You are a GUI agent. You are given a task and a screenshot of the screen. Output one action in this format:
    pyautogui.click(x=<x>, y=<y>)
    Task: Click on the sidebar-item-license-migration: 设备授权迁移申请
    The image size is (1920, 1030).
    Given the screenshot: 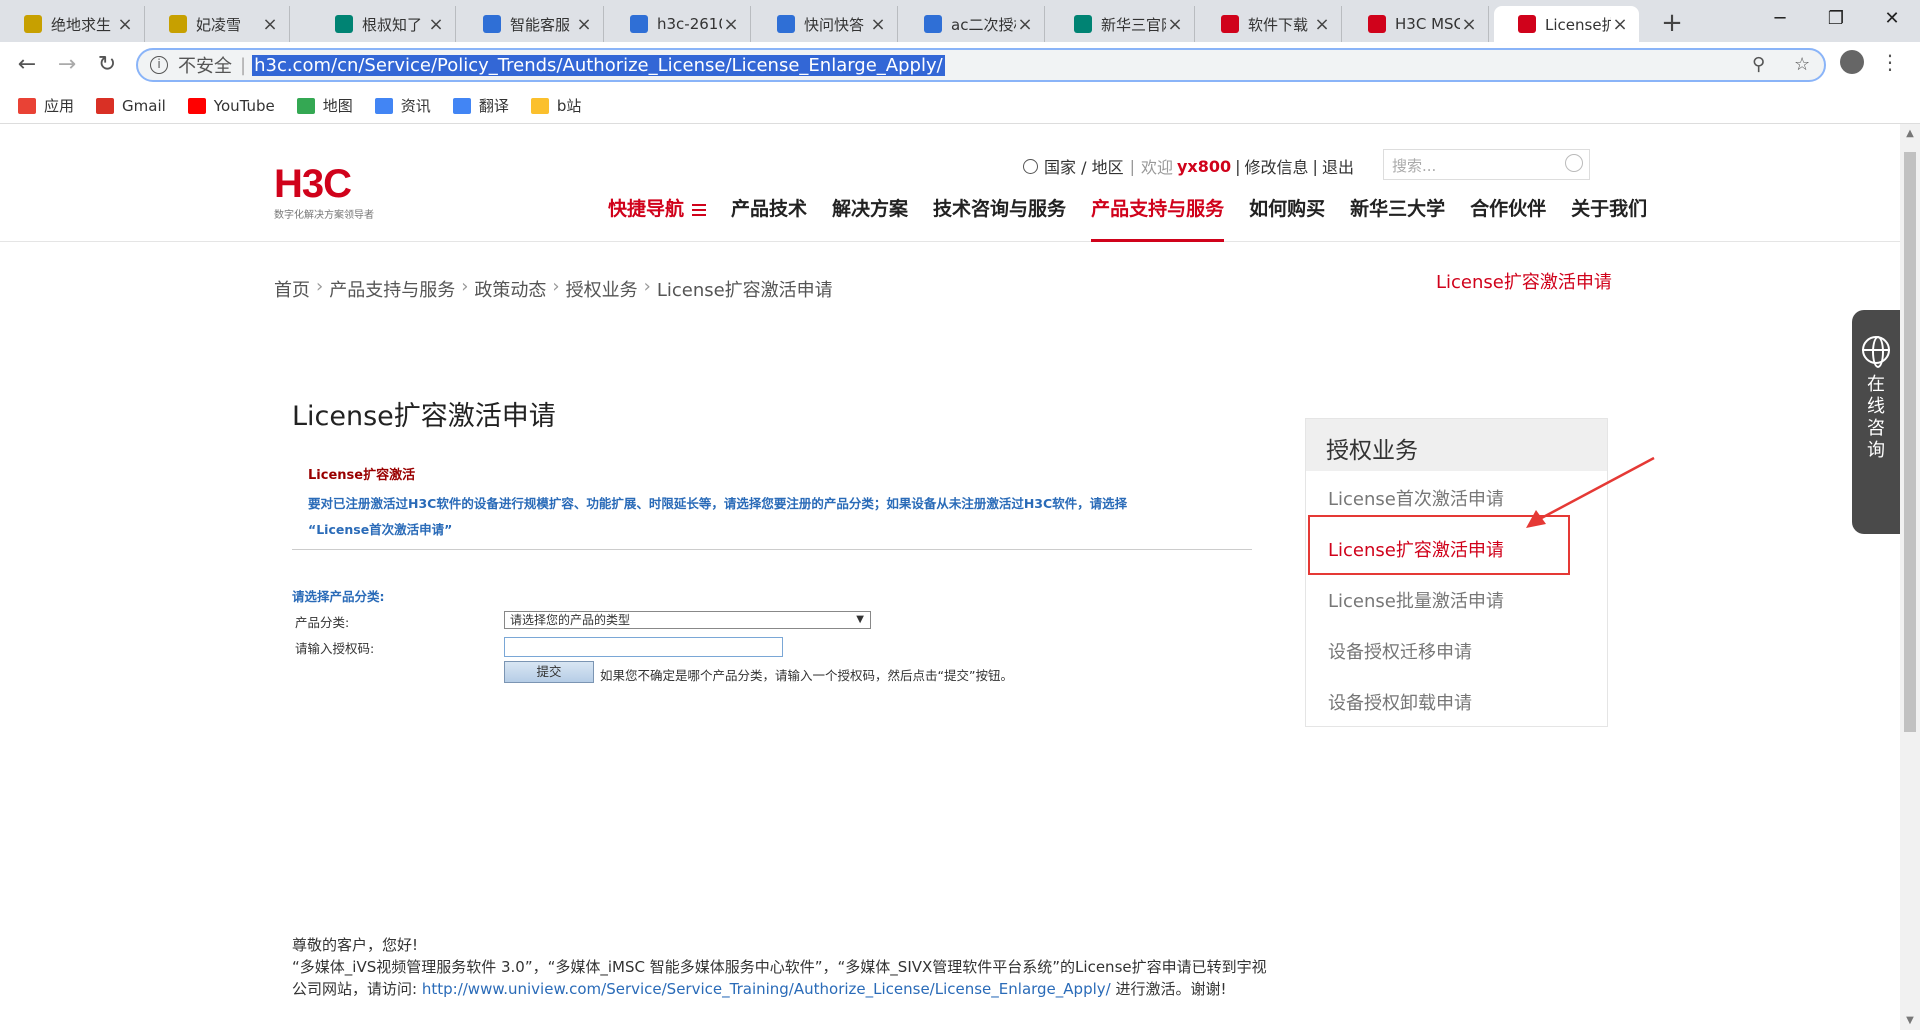 What is the action you would take?
    pyautogui.click(x=1456, y=649)
    